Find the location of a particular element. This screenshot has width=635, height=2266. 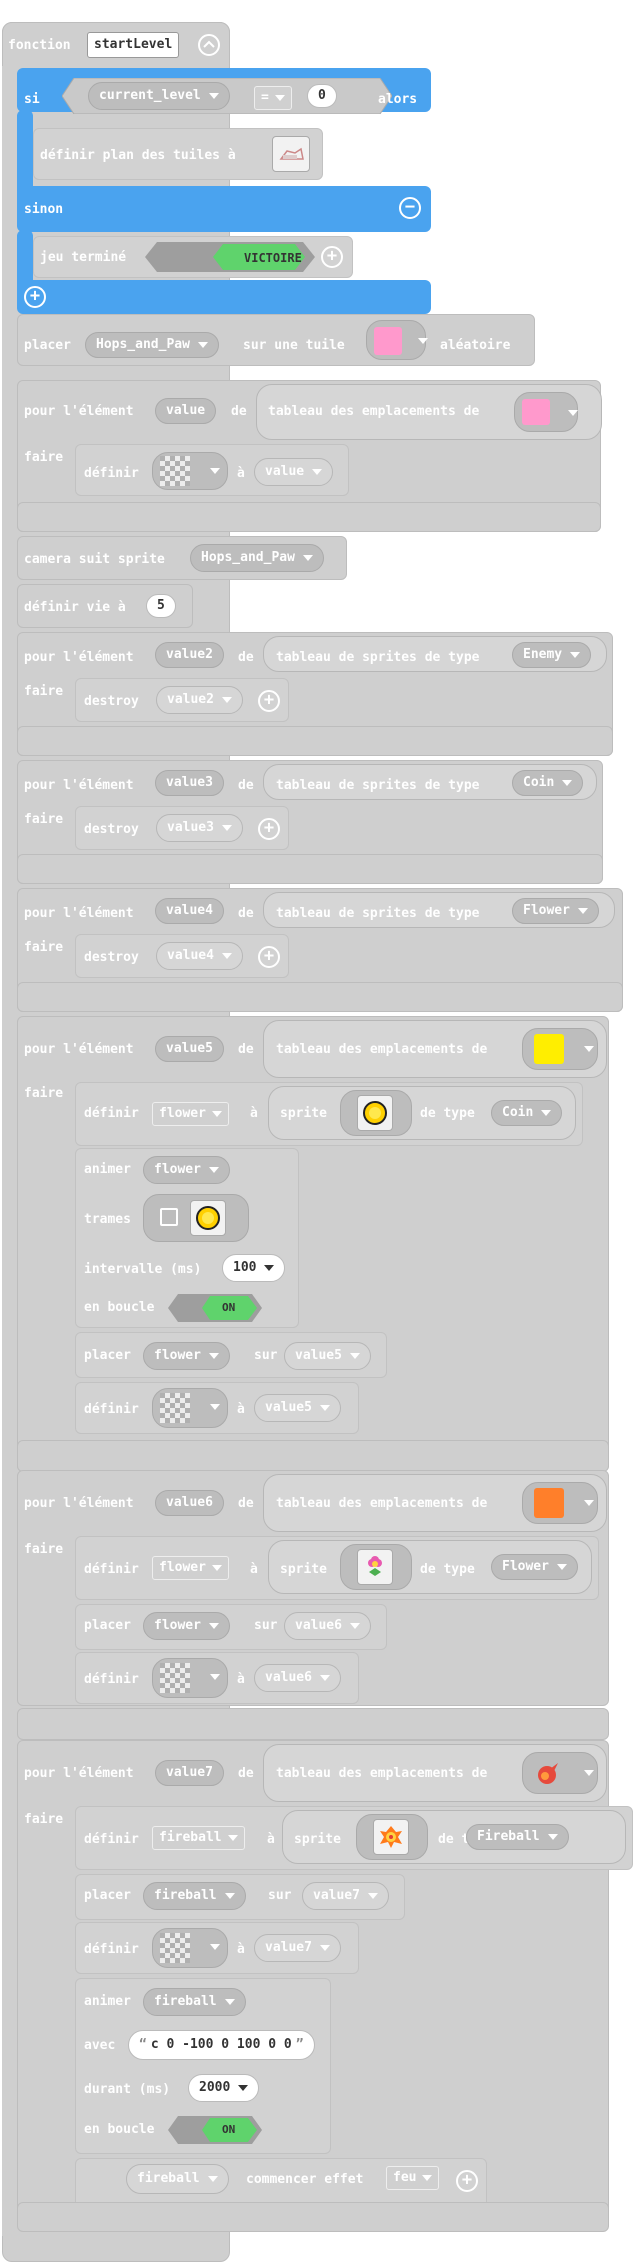

loop-variable: value6 is located at coordinates (189, 1503).